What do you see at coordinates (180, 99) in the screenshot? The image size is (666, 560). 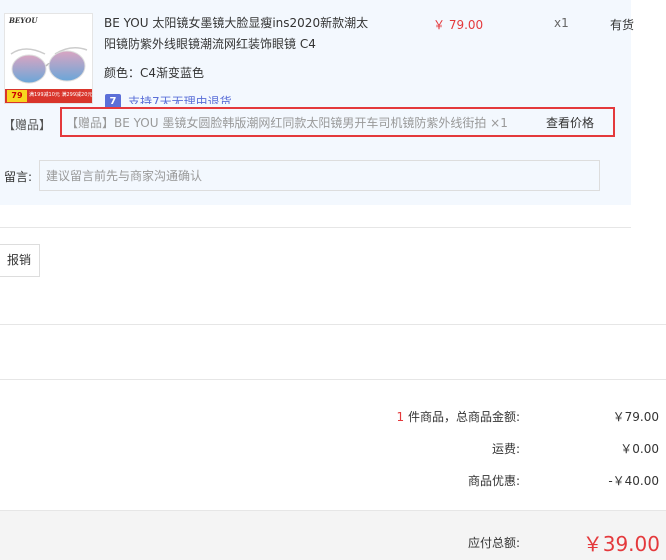 I see `return-policy-text: 支持7天无理由退货` at bounding box center [180, 99].